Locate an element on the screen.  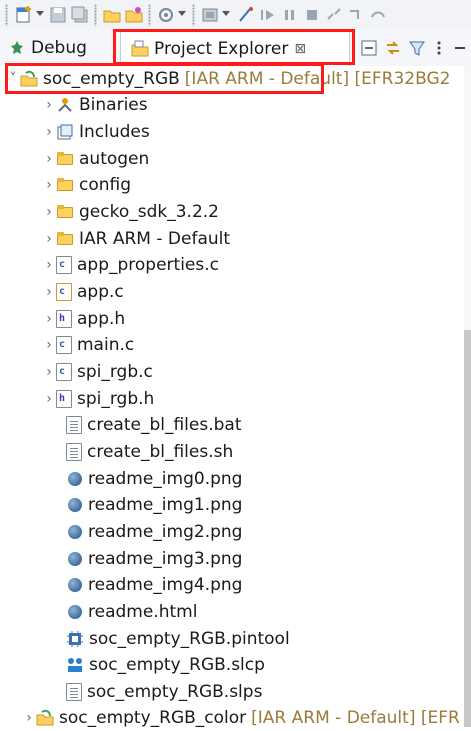
tree-item-label: app.h is located at coordinates (101, 319).